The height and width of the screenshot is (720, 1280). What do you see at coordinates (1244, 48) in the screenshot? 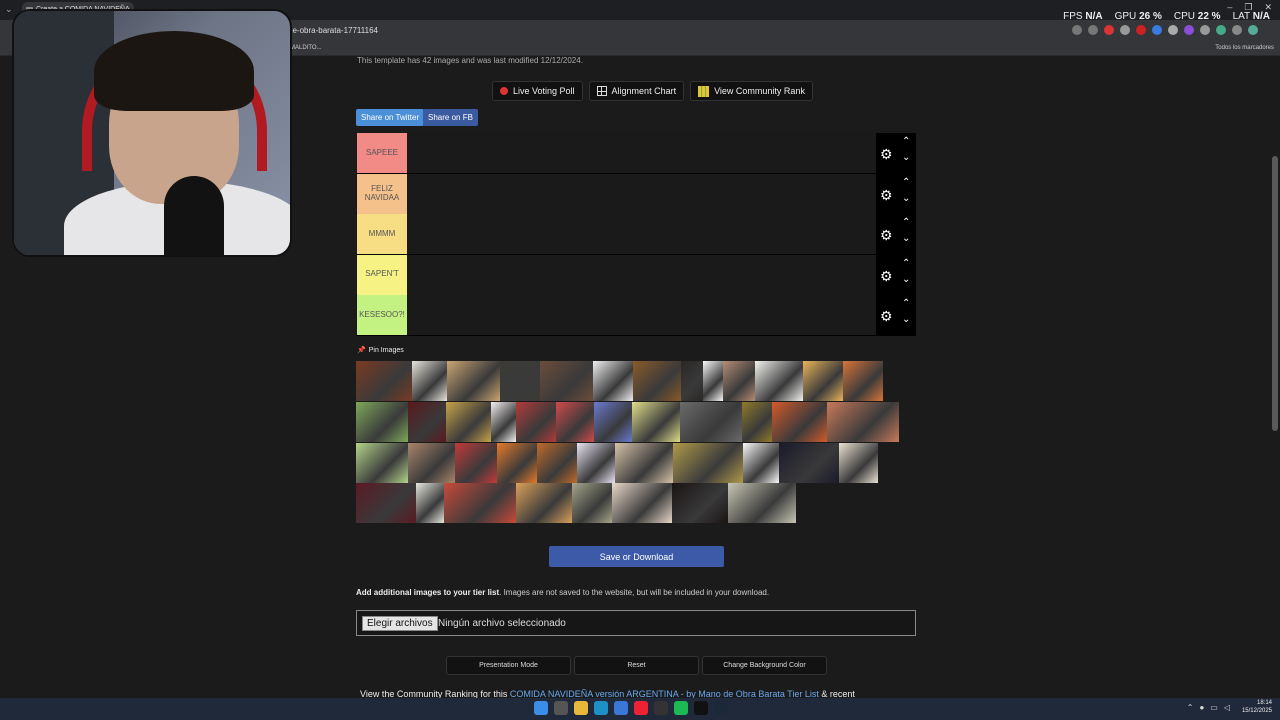
I see `all-bookmarks: Todos los marcadores` at bounding box center [1244, 48].